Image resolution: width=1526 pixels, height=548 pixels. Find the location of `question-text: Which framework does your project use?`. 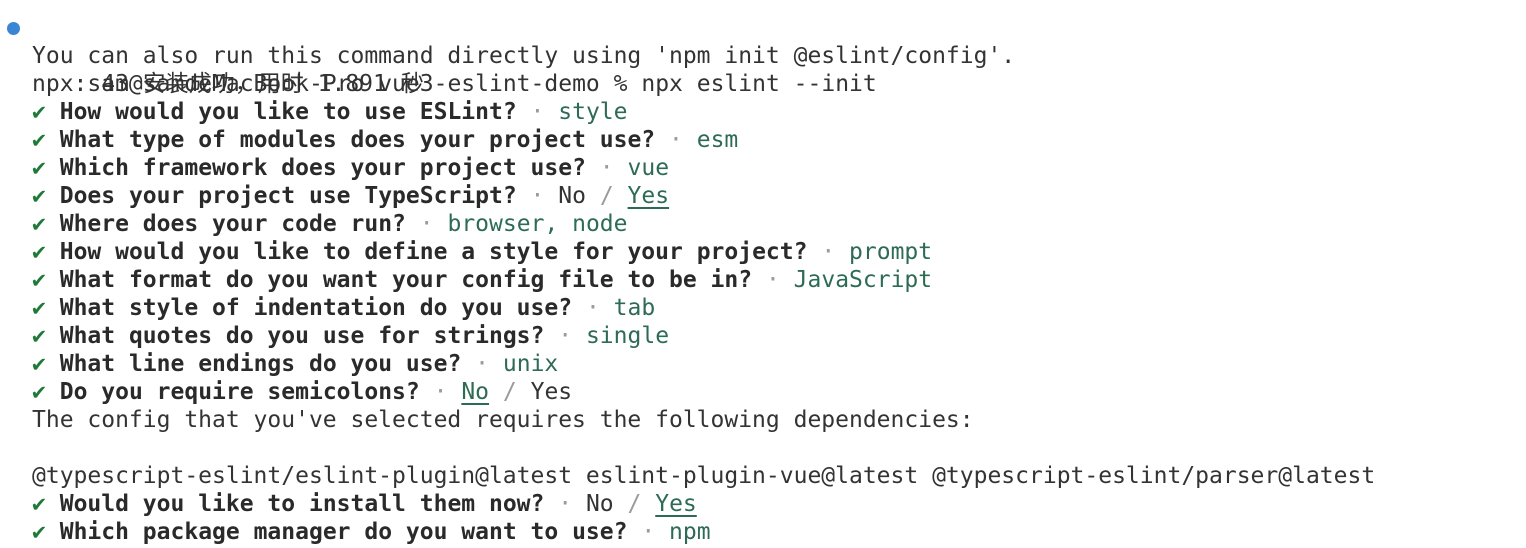

question-text: Which framework does your project use? is located at coordinates (322, 168).